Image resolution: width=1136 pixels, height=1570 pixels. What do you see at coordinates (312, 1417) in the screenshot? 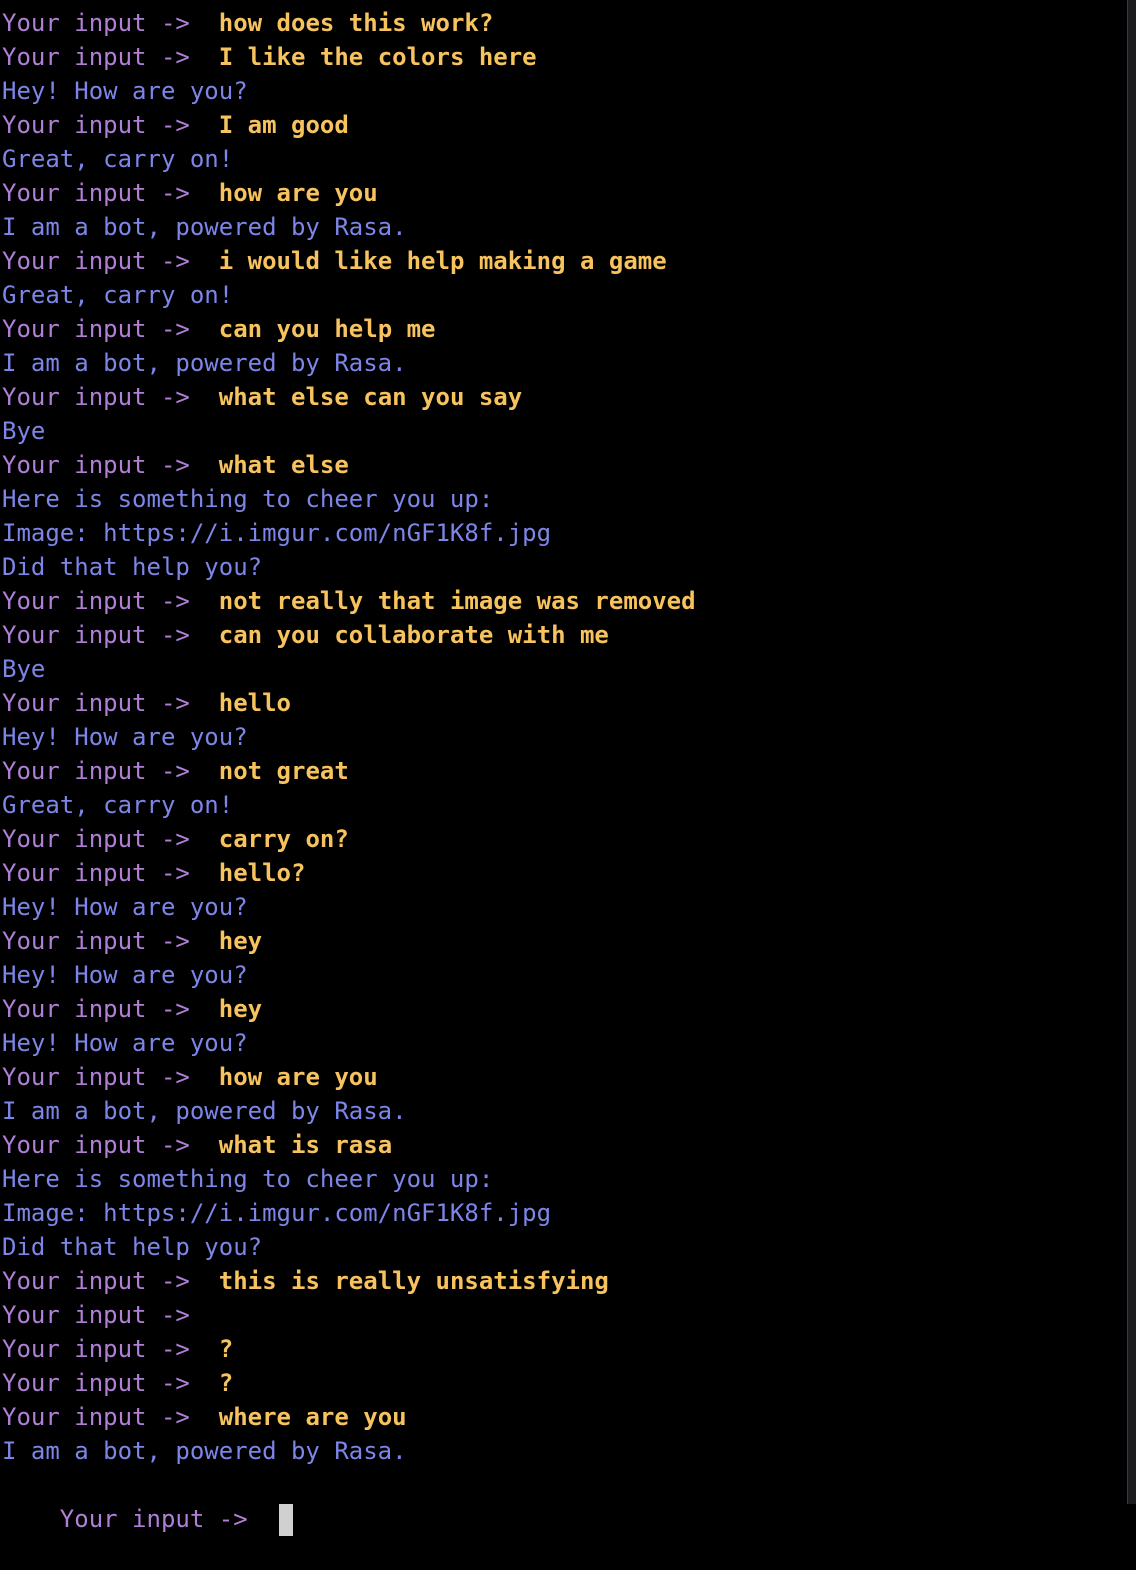
I see `user-message: where are you` at bounding box center [312, 1417].